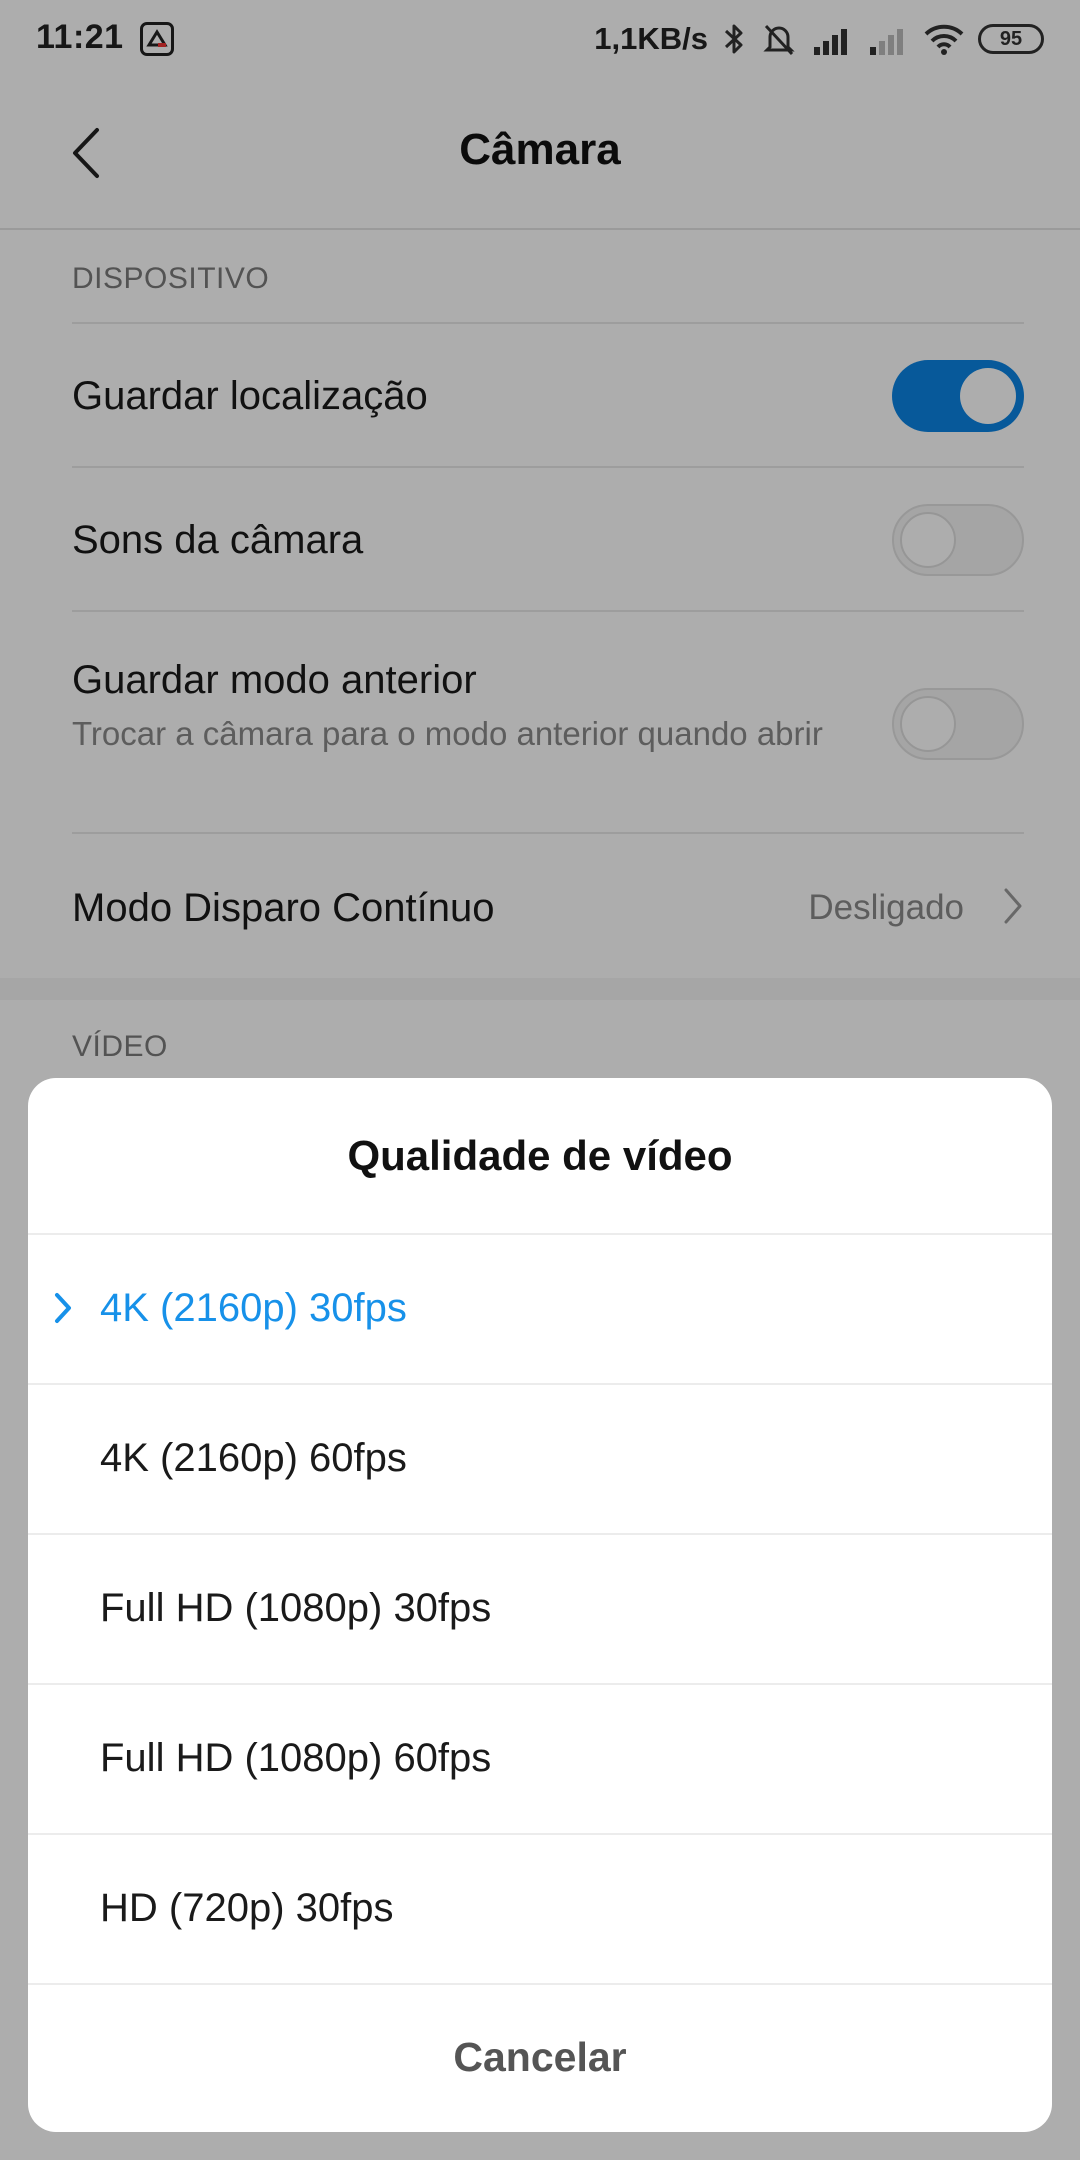 Image resolution: width=1080 pixels, height=2160 pixels. Describe the element at coordinates (253, 1457) in the screenshot. I see `option-label: 4K (2160p) 60fps` at that location.